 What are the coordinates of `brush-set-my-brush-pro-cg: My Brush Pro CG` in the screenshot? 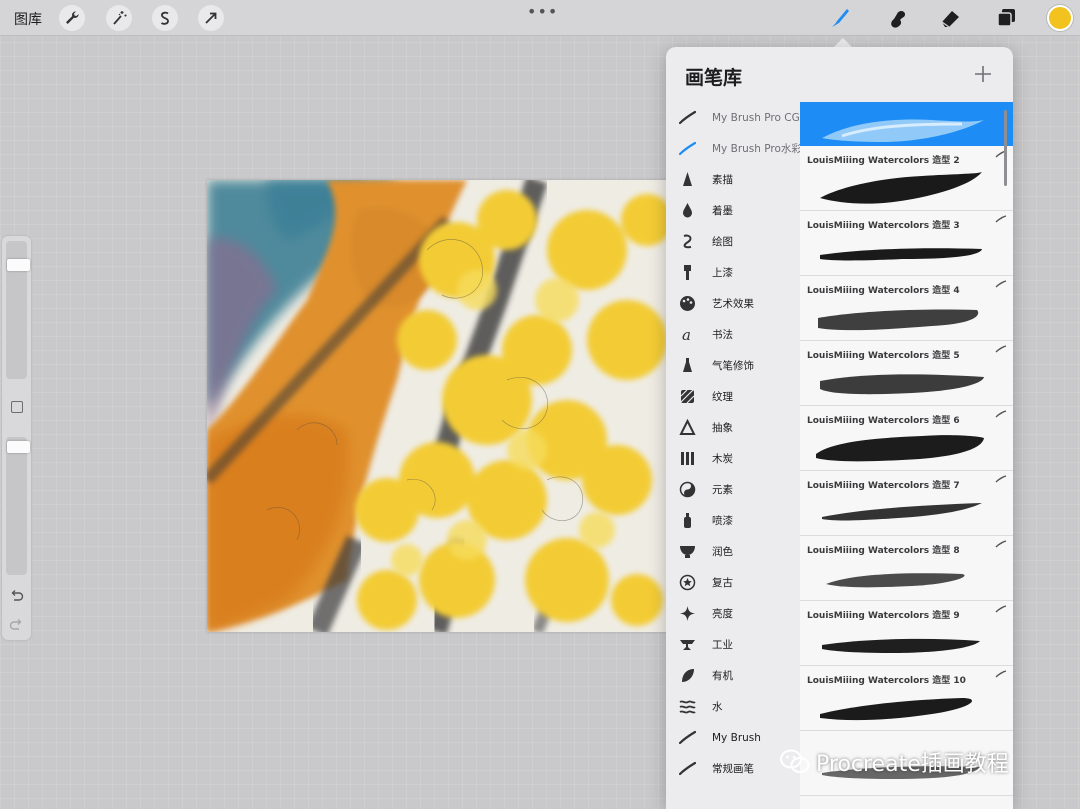 It's located at (733, 117).